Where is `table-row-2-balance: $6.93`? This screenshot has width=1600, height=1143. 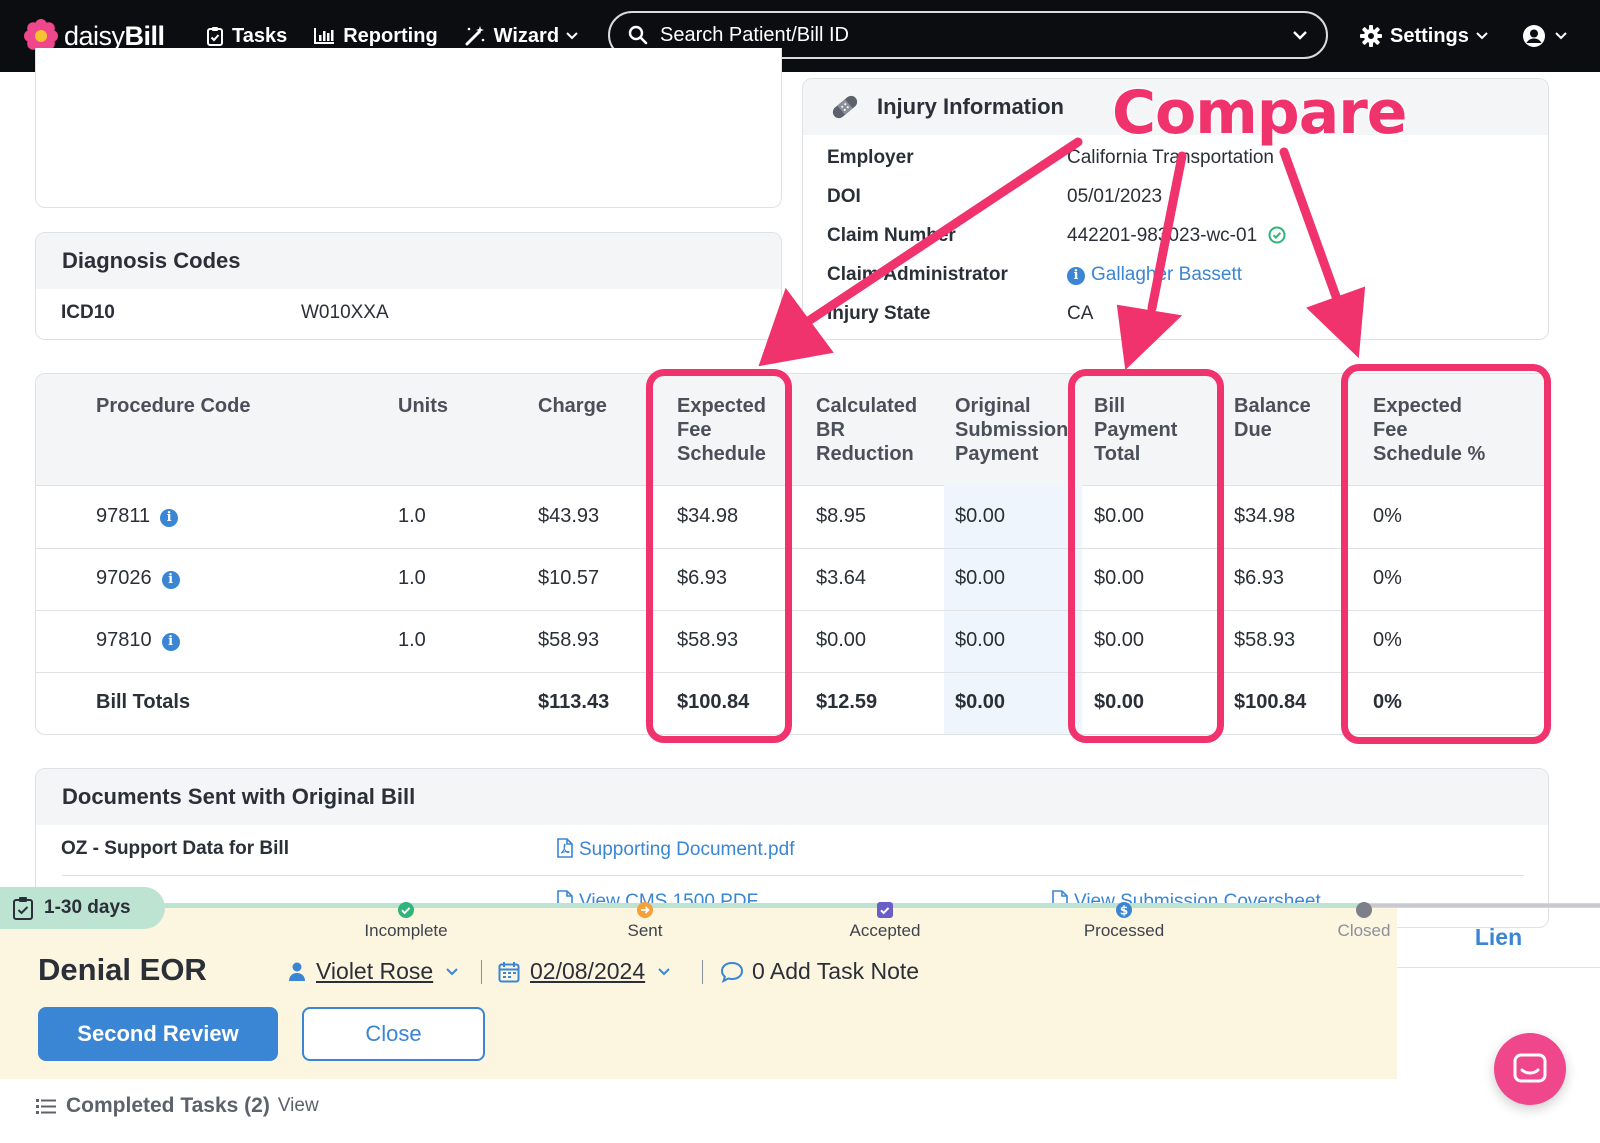 table-row-2-balance: $6.93 is located at coordinates (1259, 578).